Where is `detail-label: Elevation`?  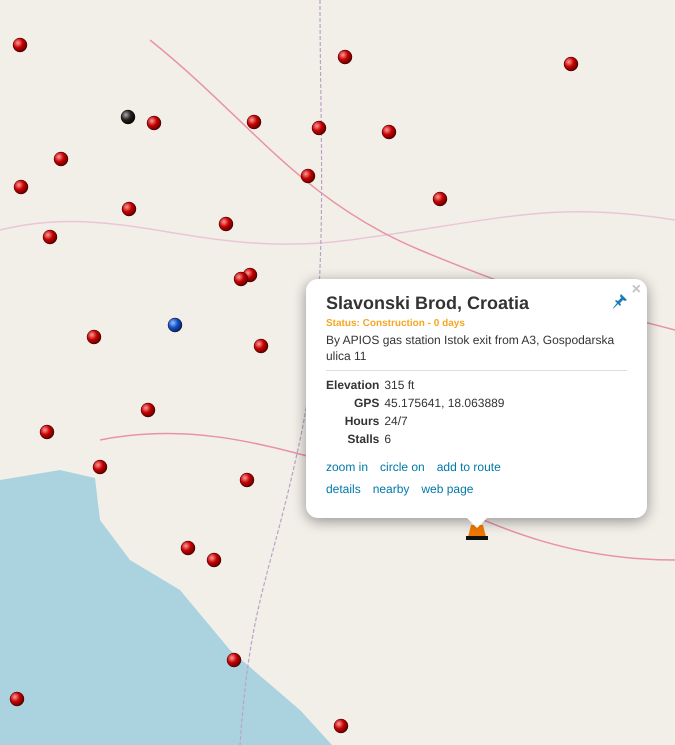 detail-label: Elevation is located at coordinates (353, 385).